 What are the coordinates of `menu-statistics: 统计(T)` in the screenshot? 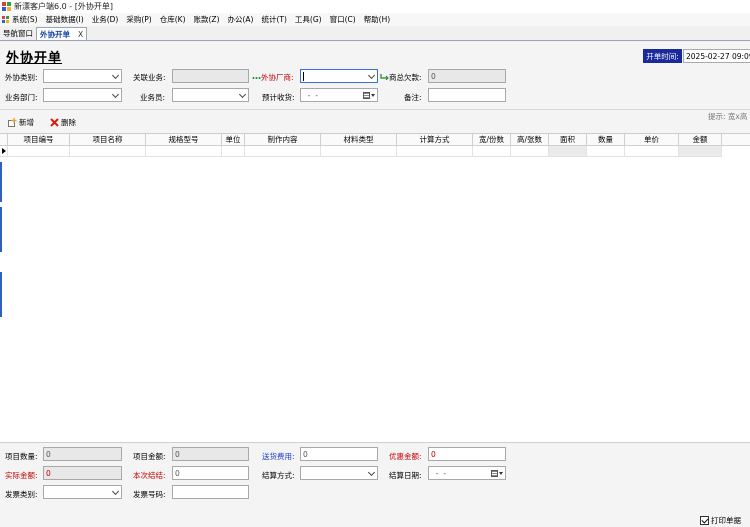 It's located at (273, 19).